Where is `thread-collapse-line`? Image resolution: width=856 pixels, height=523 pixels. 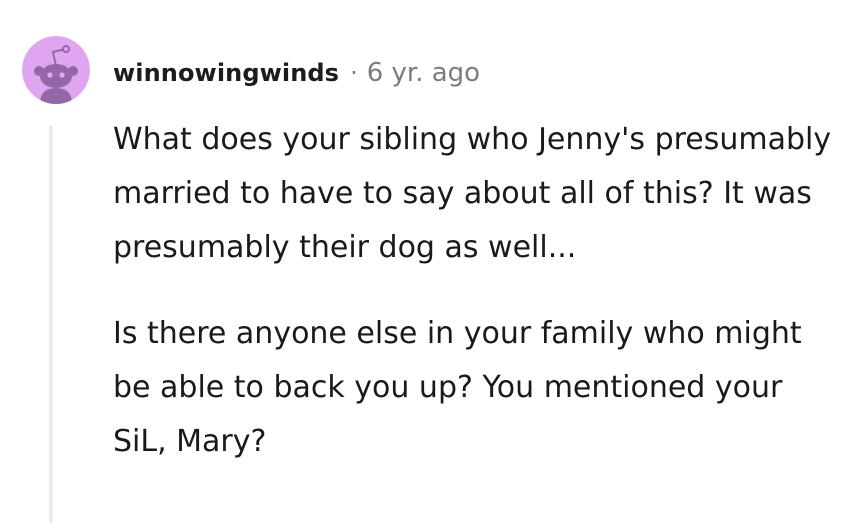 thread-collapse-line is located at coordinates (51, 324).